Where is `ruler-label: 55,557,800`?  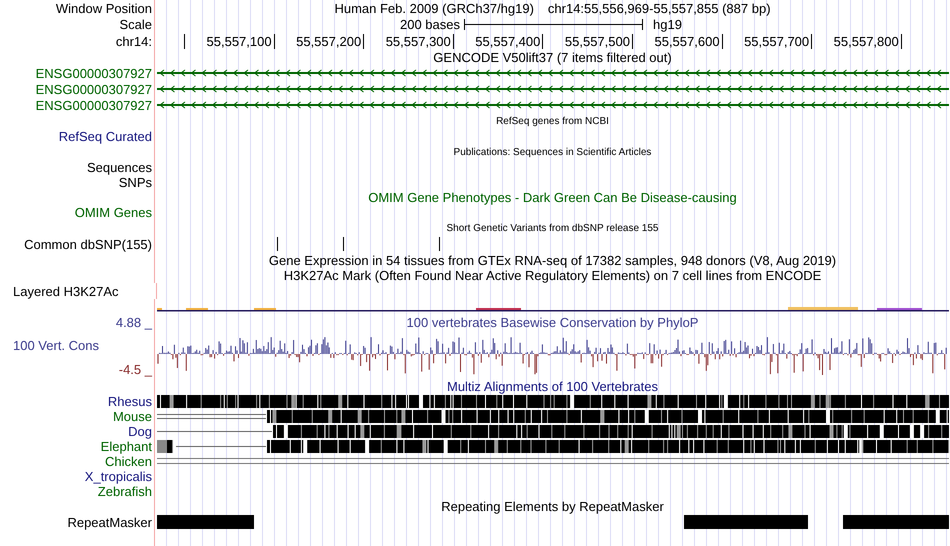 ruler-label: 55,557,800 is located at coordinates (857, 41).